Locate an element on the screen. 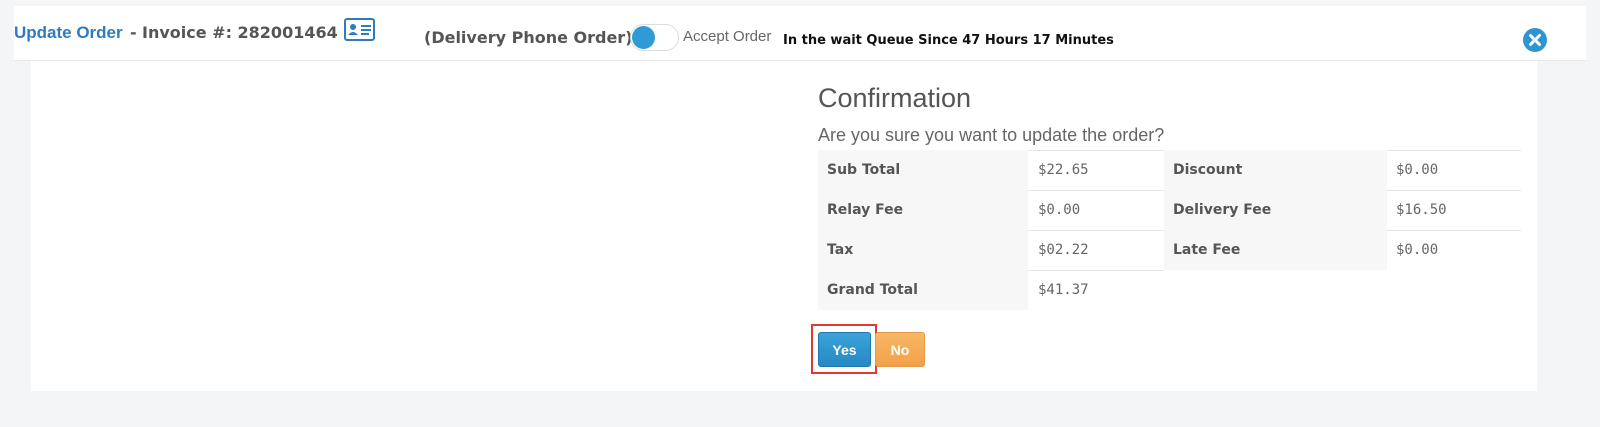  table-row: Sub Total $22.65 Discount $0.00 is located at coordinates (1169, 170).